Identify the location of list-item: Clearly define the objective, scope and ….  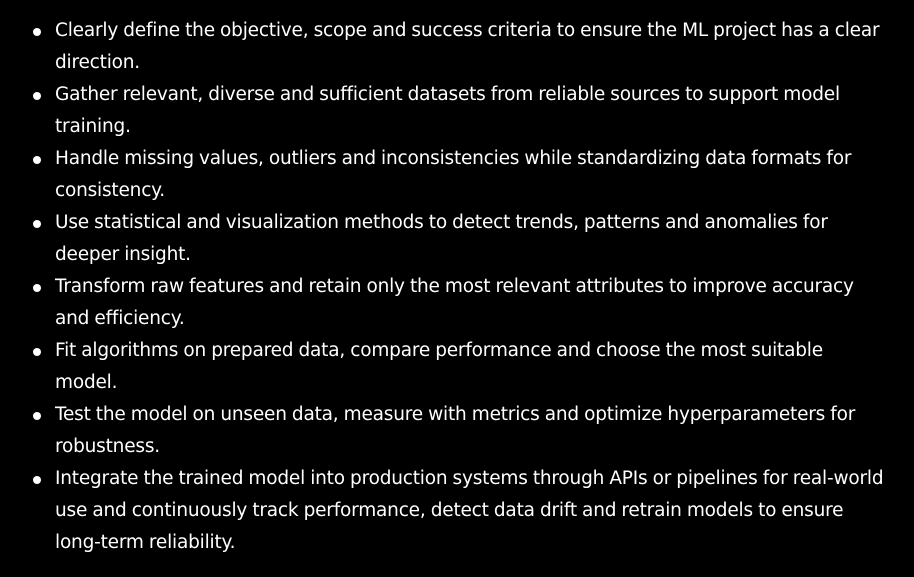
(457, 47).